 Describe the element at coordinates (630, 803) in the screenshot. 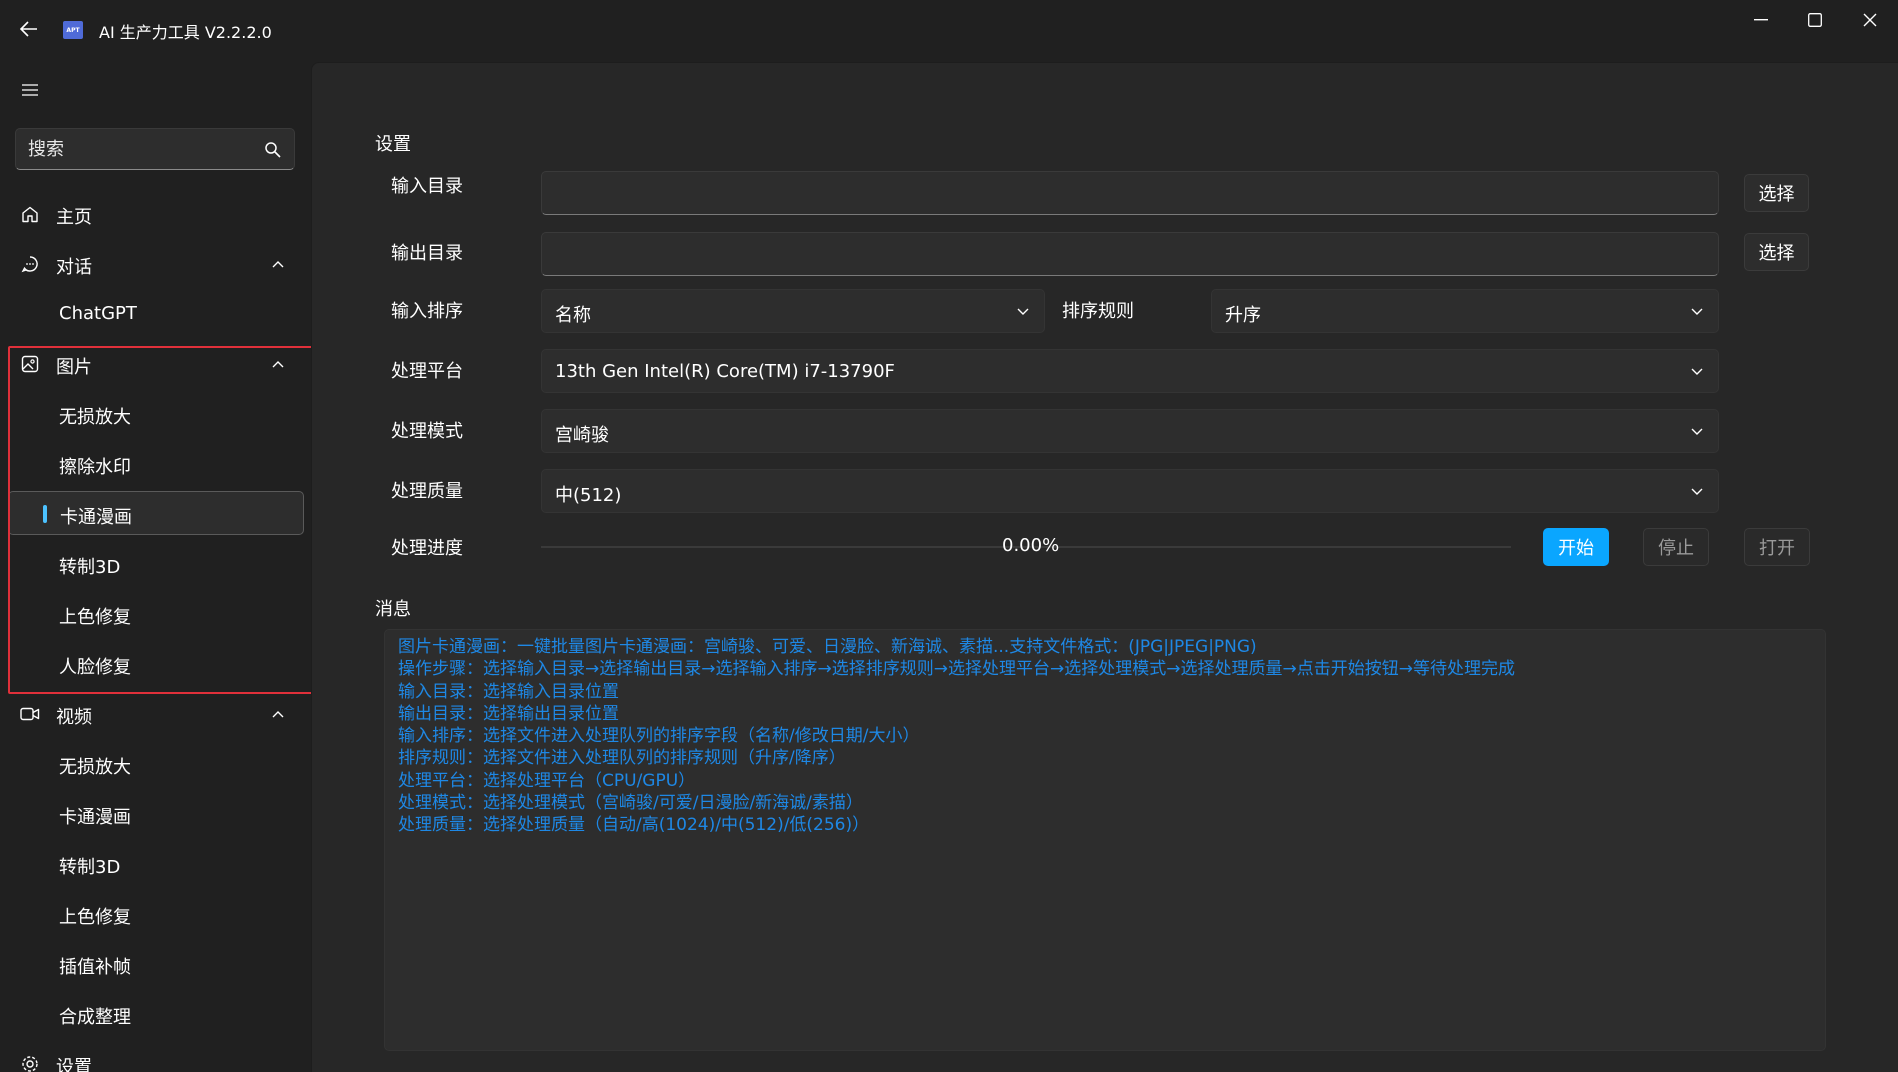

I see `message-line: 处理模式：选择处理模式（宫崎骏/可爱/日漫脸/新海诚/素描）` at that location.